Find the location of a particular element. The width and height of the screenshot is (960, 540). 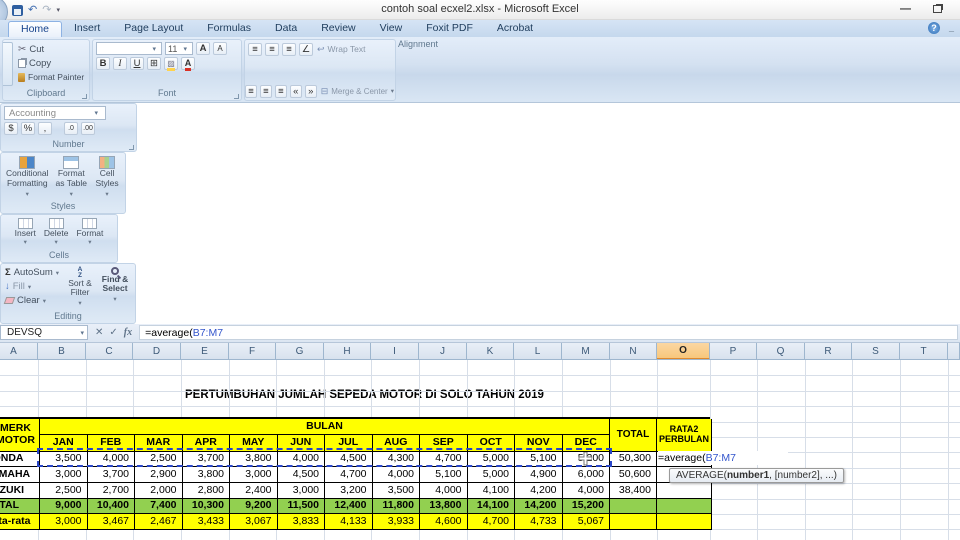

fill-button: ↓ Fill ▾ is located at coordinates (32, 287).